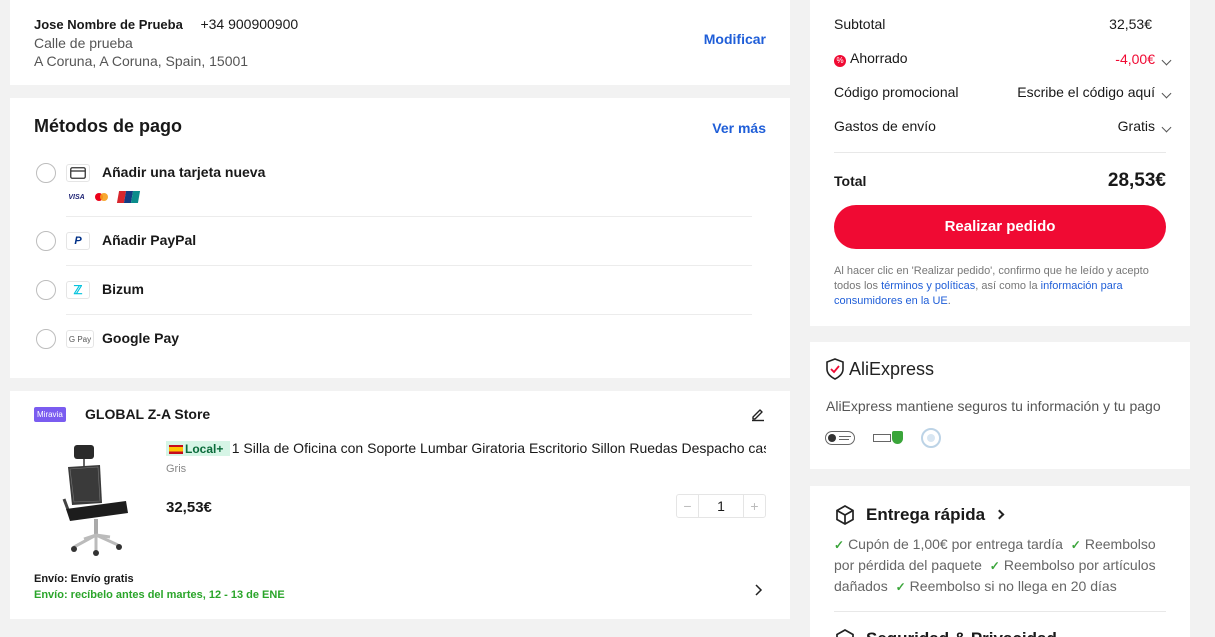  I want to click on promo-code-input: Escribe el código aquí, so click(1086, 92).